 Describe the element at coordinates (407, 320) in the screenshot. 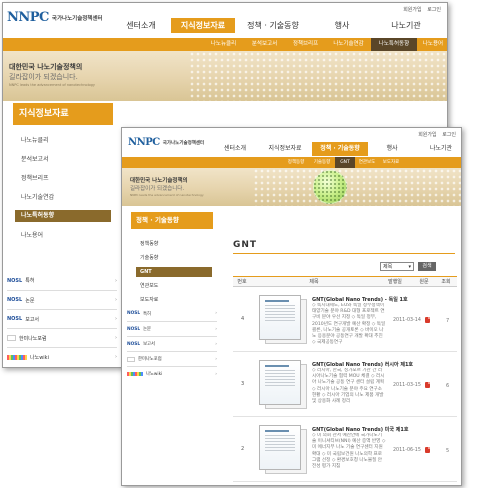

I see `row-date: 2011-03-14` at that location.